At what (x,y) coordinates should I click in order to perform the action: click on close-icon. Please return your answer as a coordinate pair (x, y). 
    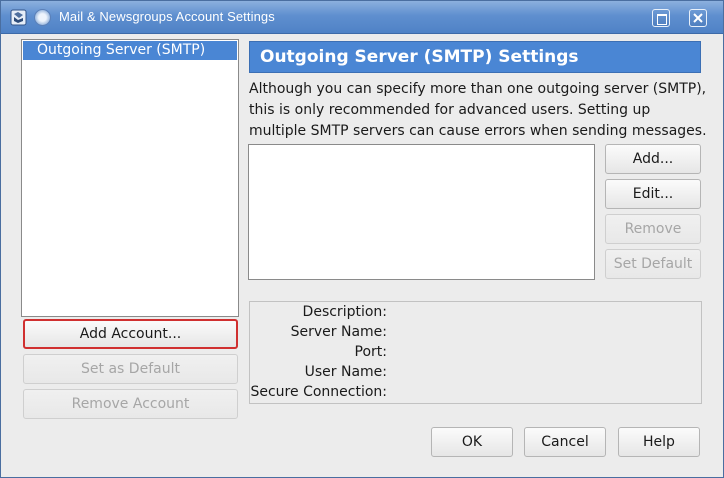
    Looking at the image, I should click on (698, 18).